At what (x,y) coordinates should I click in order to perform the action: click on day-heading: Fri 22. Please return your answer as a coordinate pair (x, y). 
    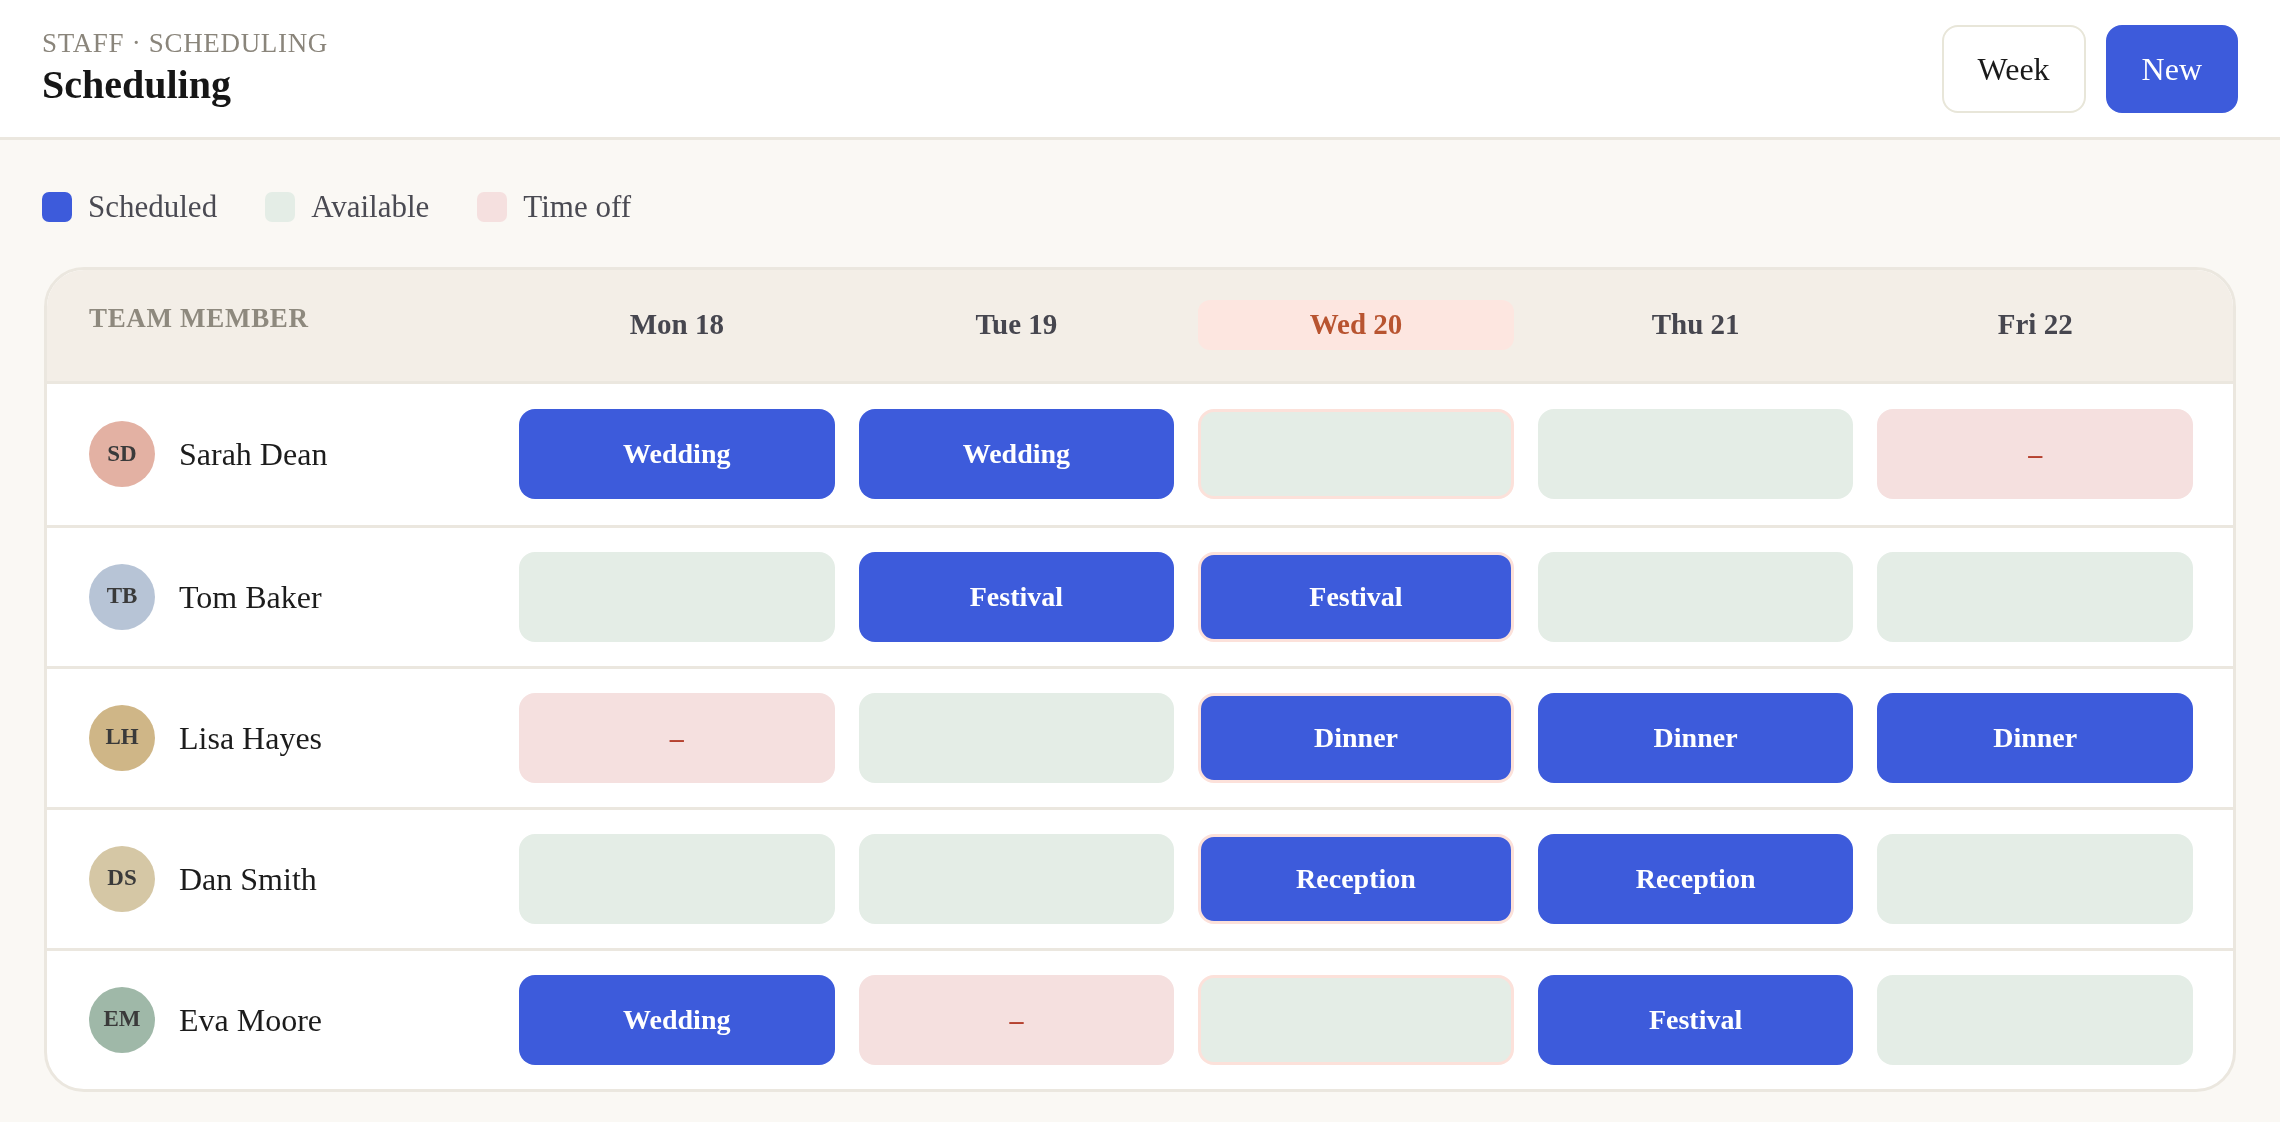
    Looking at the image, I should click on (2035, 325).